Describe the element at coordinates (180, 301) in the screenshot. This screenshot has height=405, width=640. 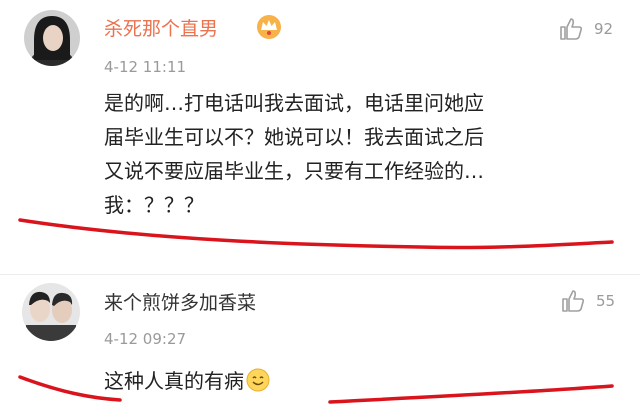
I see `username: 来个煎饼多加香菜` at that location.